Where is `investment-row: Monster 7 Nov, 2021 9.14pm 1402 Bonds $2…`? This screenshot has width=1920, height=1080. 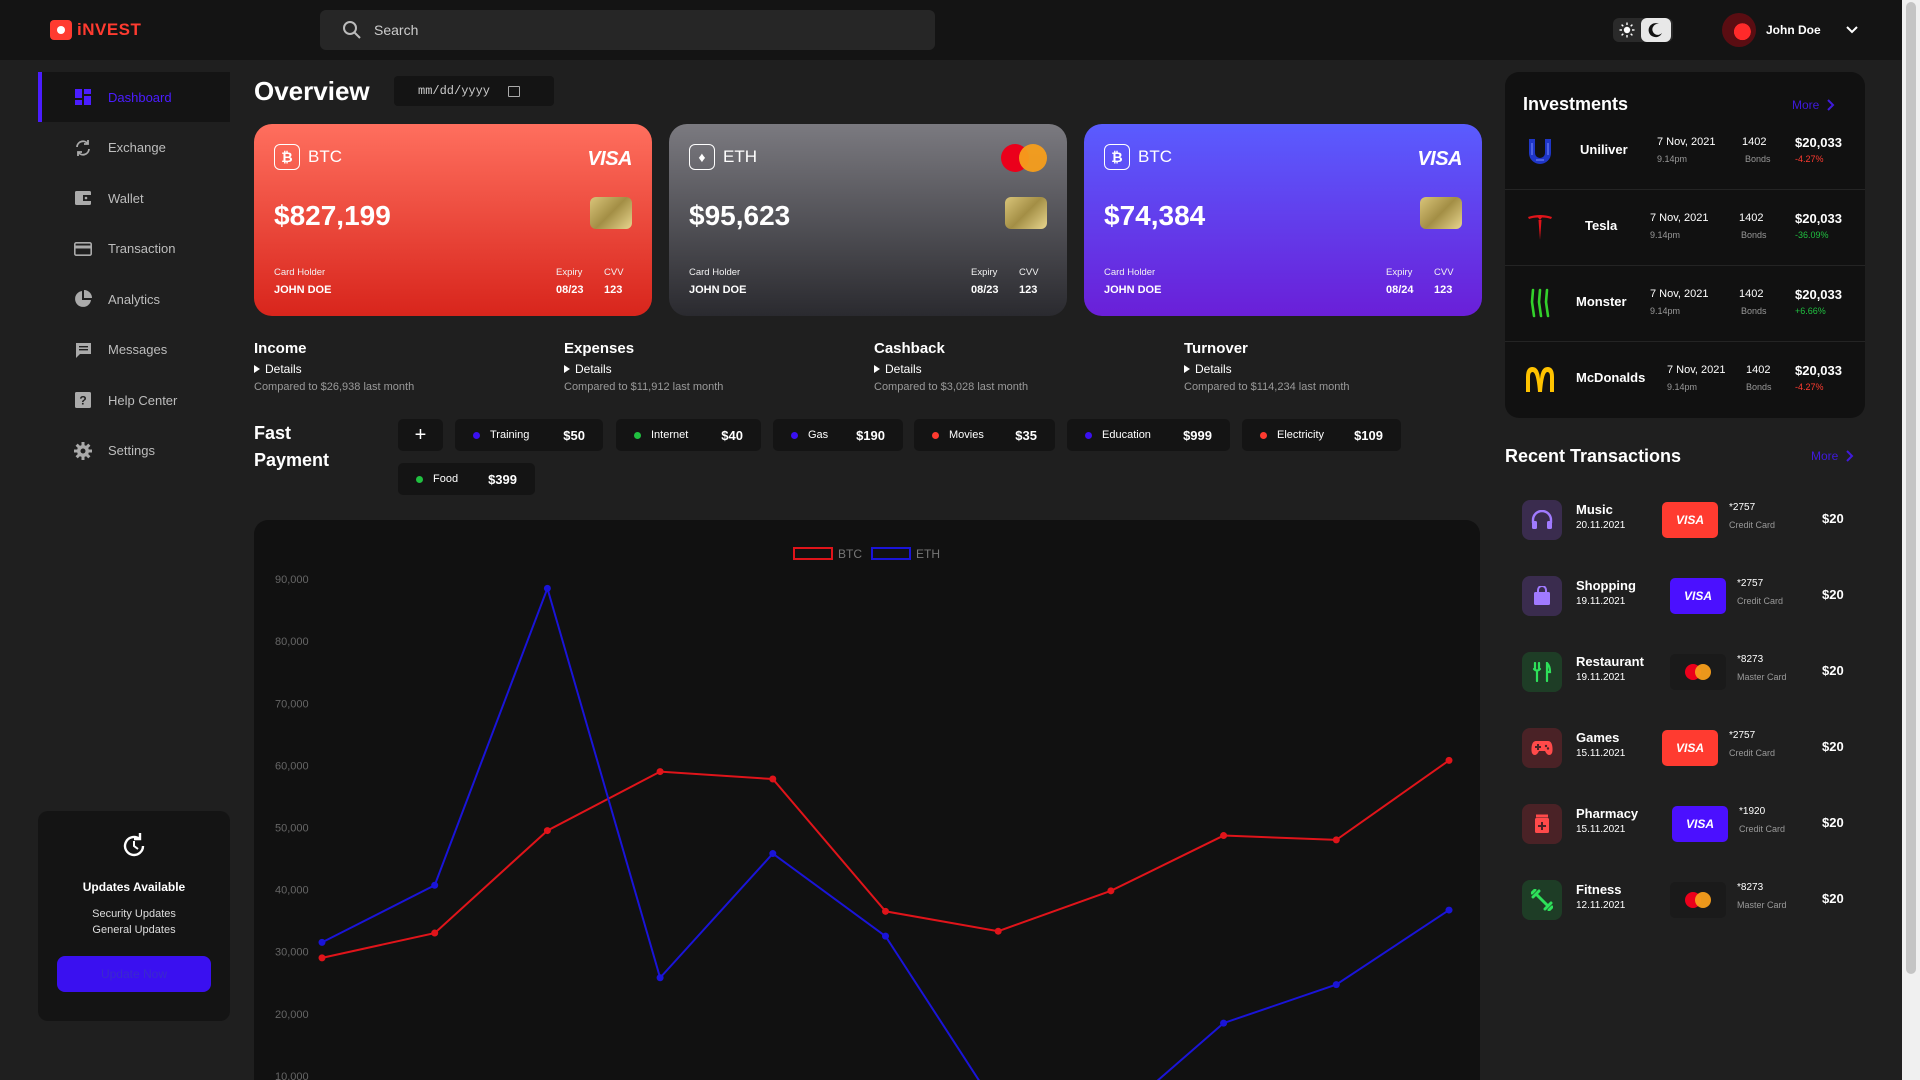
investment-row: Monster 7 Nov, 2021 9.14pm 1402 Bonds $2… is located at coordinates (1685, 304).